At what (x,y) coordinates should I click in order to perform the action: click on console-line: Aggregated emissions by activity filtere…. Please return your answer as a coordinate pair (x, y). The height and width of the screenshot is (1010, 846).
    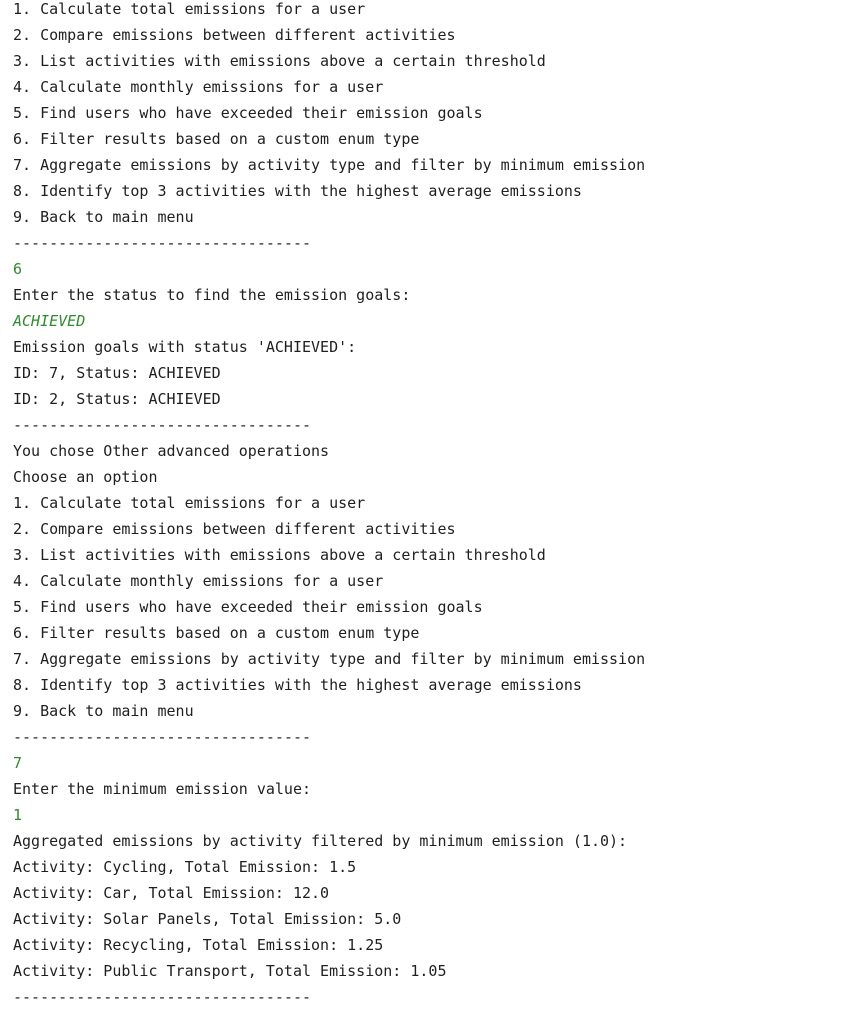
    Looking at the image, I should click on (320, 841).